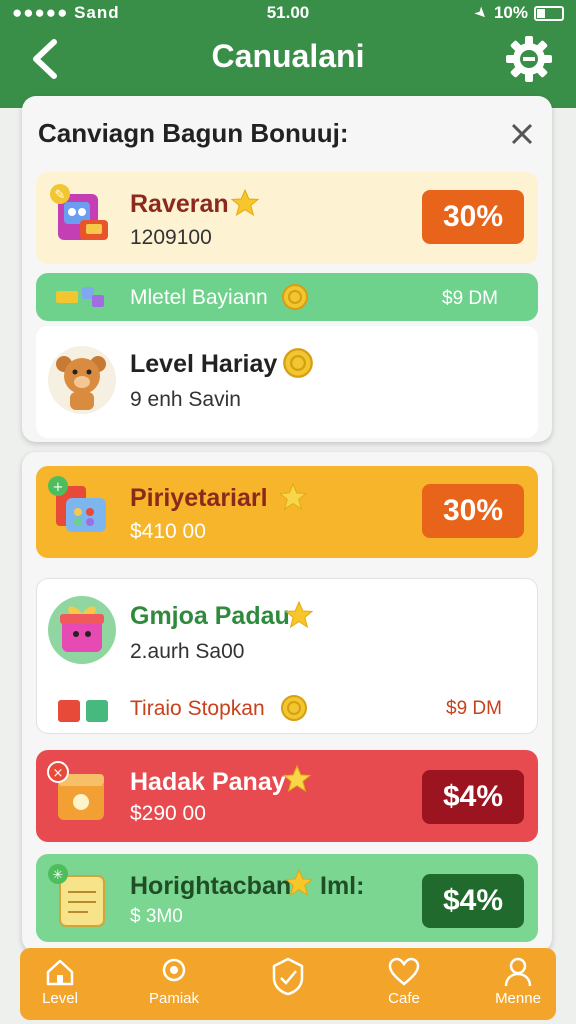 Image resolution: width=576 pixels, height=1024 pixels. Describe the element at coordinates (288, 976) in the screenshot. I see `shield-icon` at that location.